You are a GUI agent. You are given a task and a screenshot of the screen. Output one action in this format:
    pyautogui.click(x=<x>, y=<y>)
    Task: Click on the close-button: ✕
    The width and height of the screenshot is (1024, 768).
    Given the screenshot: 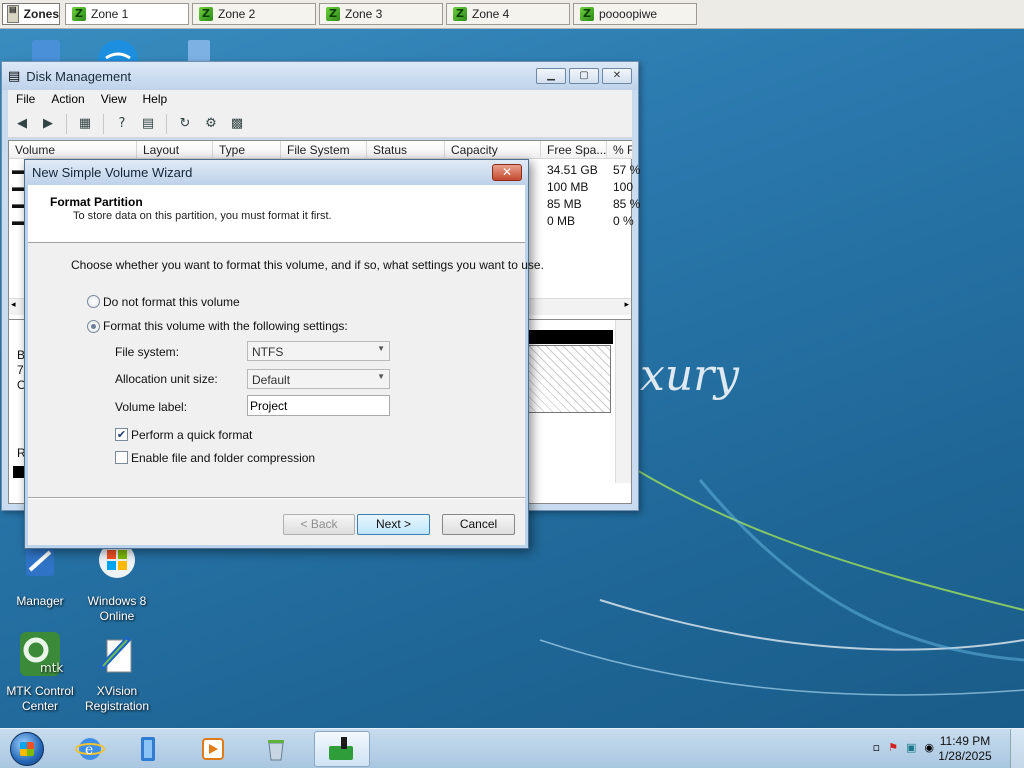 What is the action you would take?
    pyautogui.click(x=617, y=76)
    